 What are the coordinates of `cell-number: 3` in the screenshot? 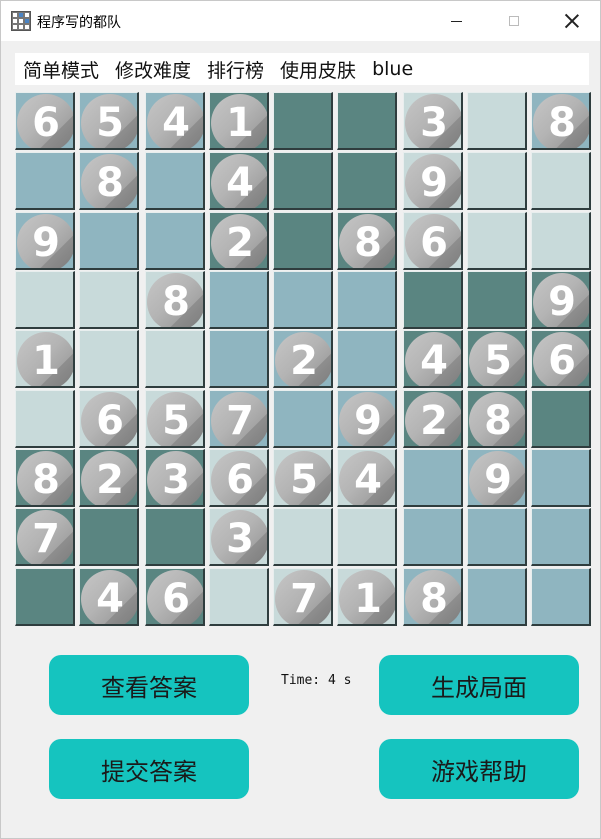 It's located at (176, 480).